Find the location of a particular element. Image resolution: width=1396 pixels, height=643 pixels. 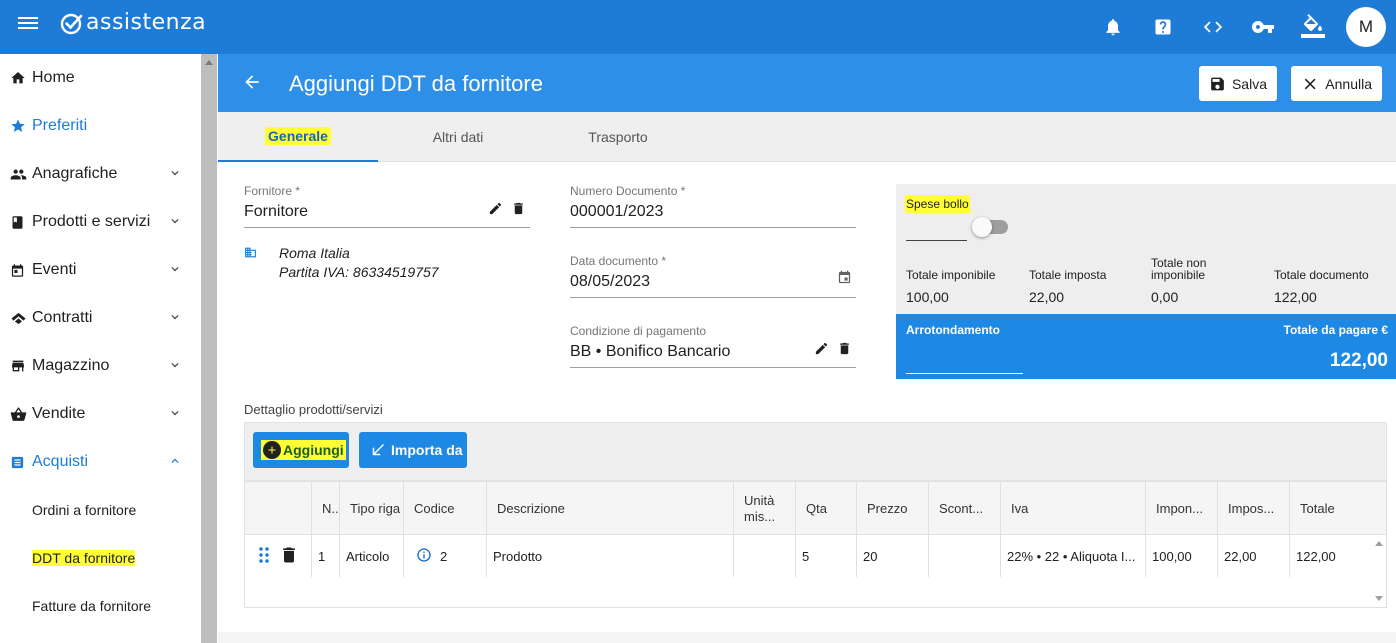

sidebar-item-contratti: Contratti is located at coordinates (100, 318).